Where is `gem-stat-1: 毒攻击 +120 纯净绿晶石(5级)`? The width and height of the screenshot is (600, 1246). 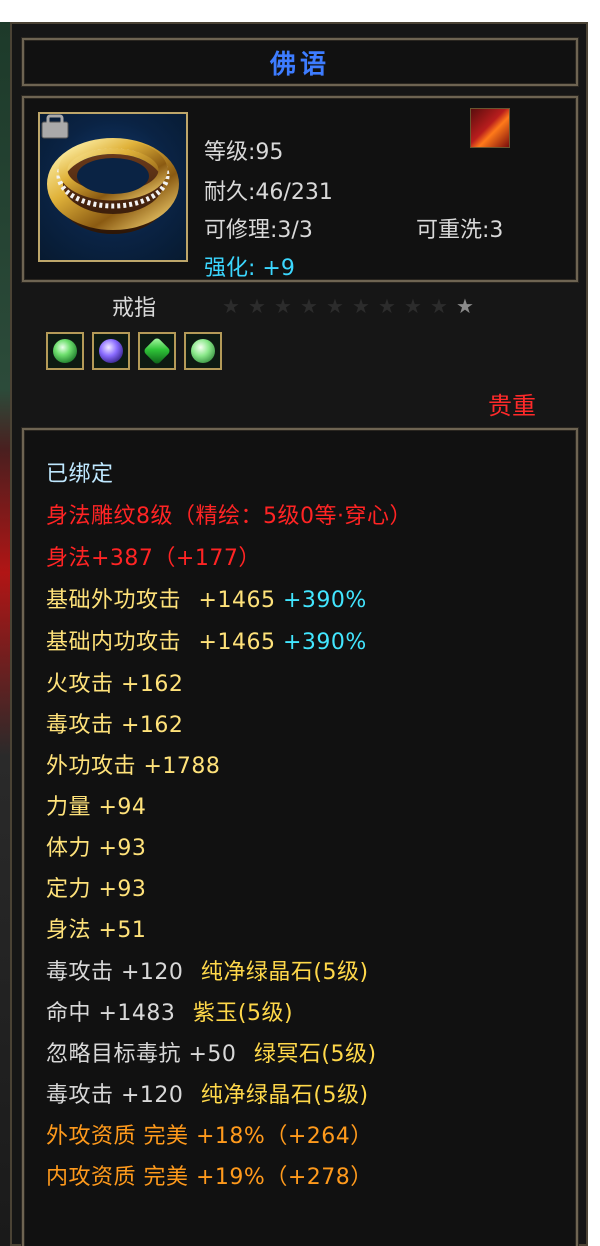 gem-stat-1: 毒攻击 +120 纯净绿晶石(5级) is located at coordinates (207, 970).